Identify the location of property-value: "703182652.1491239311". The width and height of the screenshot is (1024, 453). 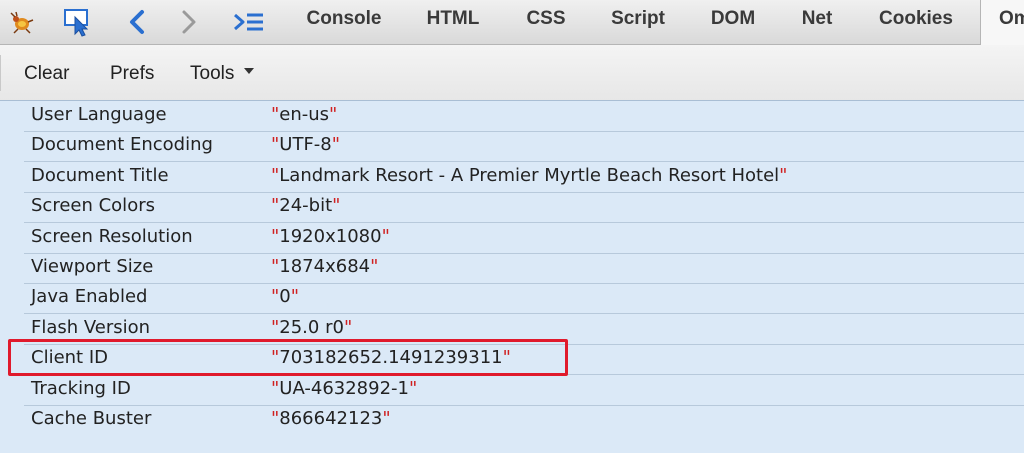
(391, 357).